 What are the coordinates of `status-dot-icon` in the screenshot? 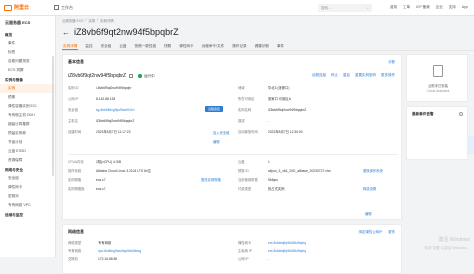 It's located at (140, 76).